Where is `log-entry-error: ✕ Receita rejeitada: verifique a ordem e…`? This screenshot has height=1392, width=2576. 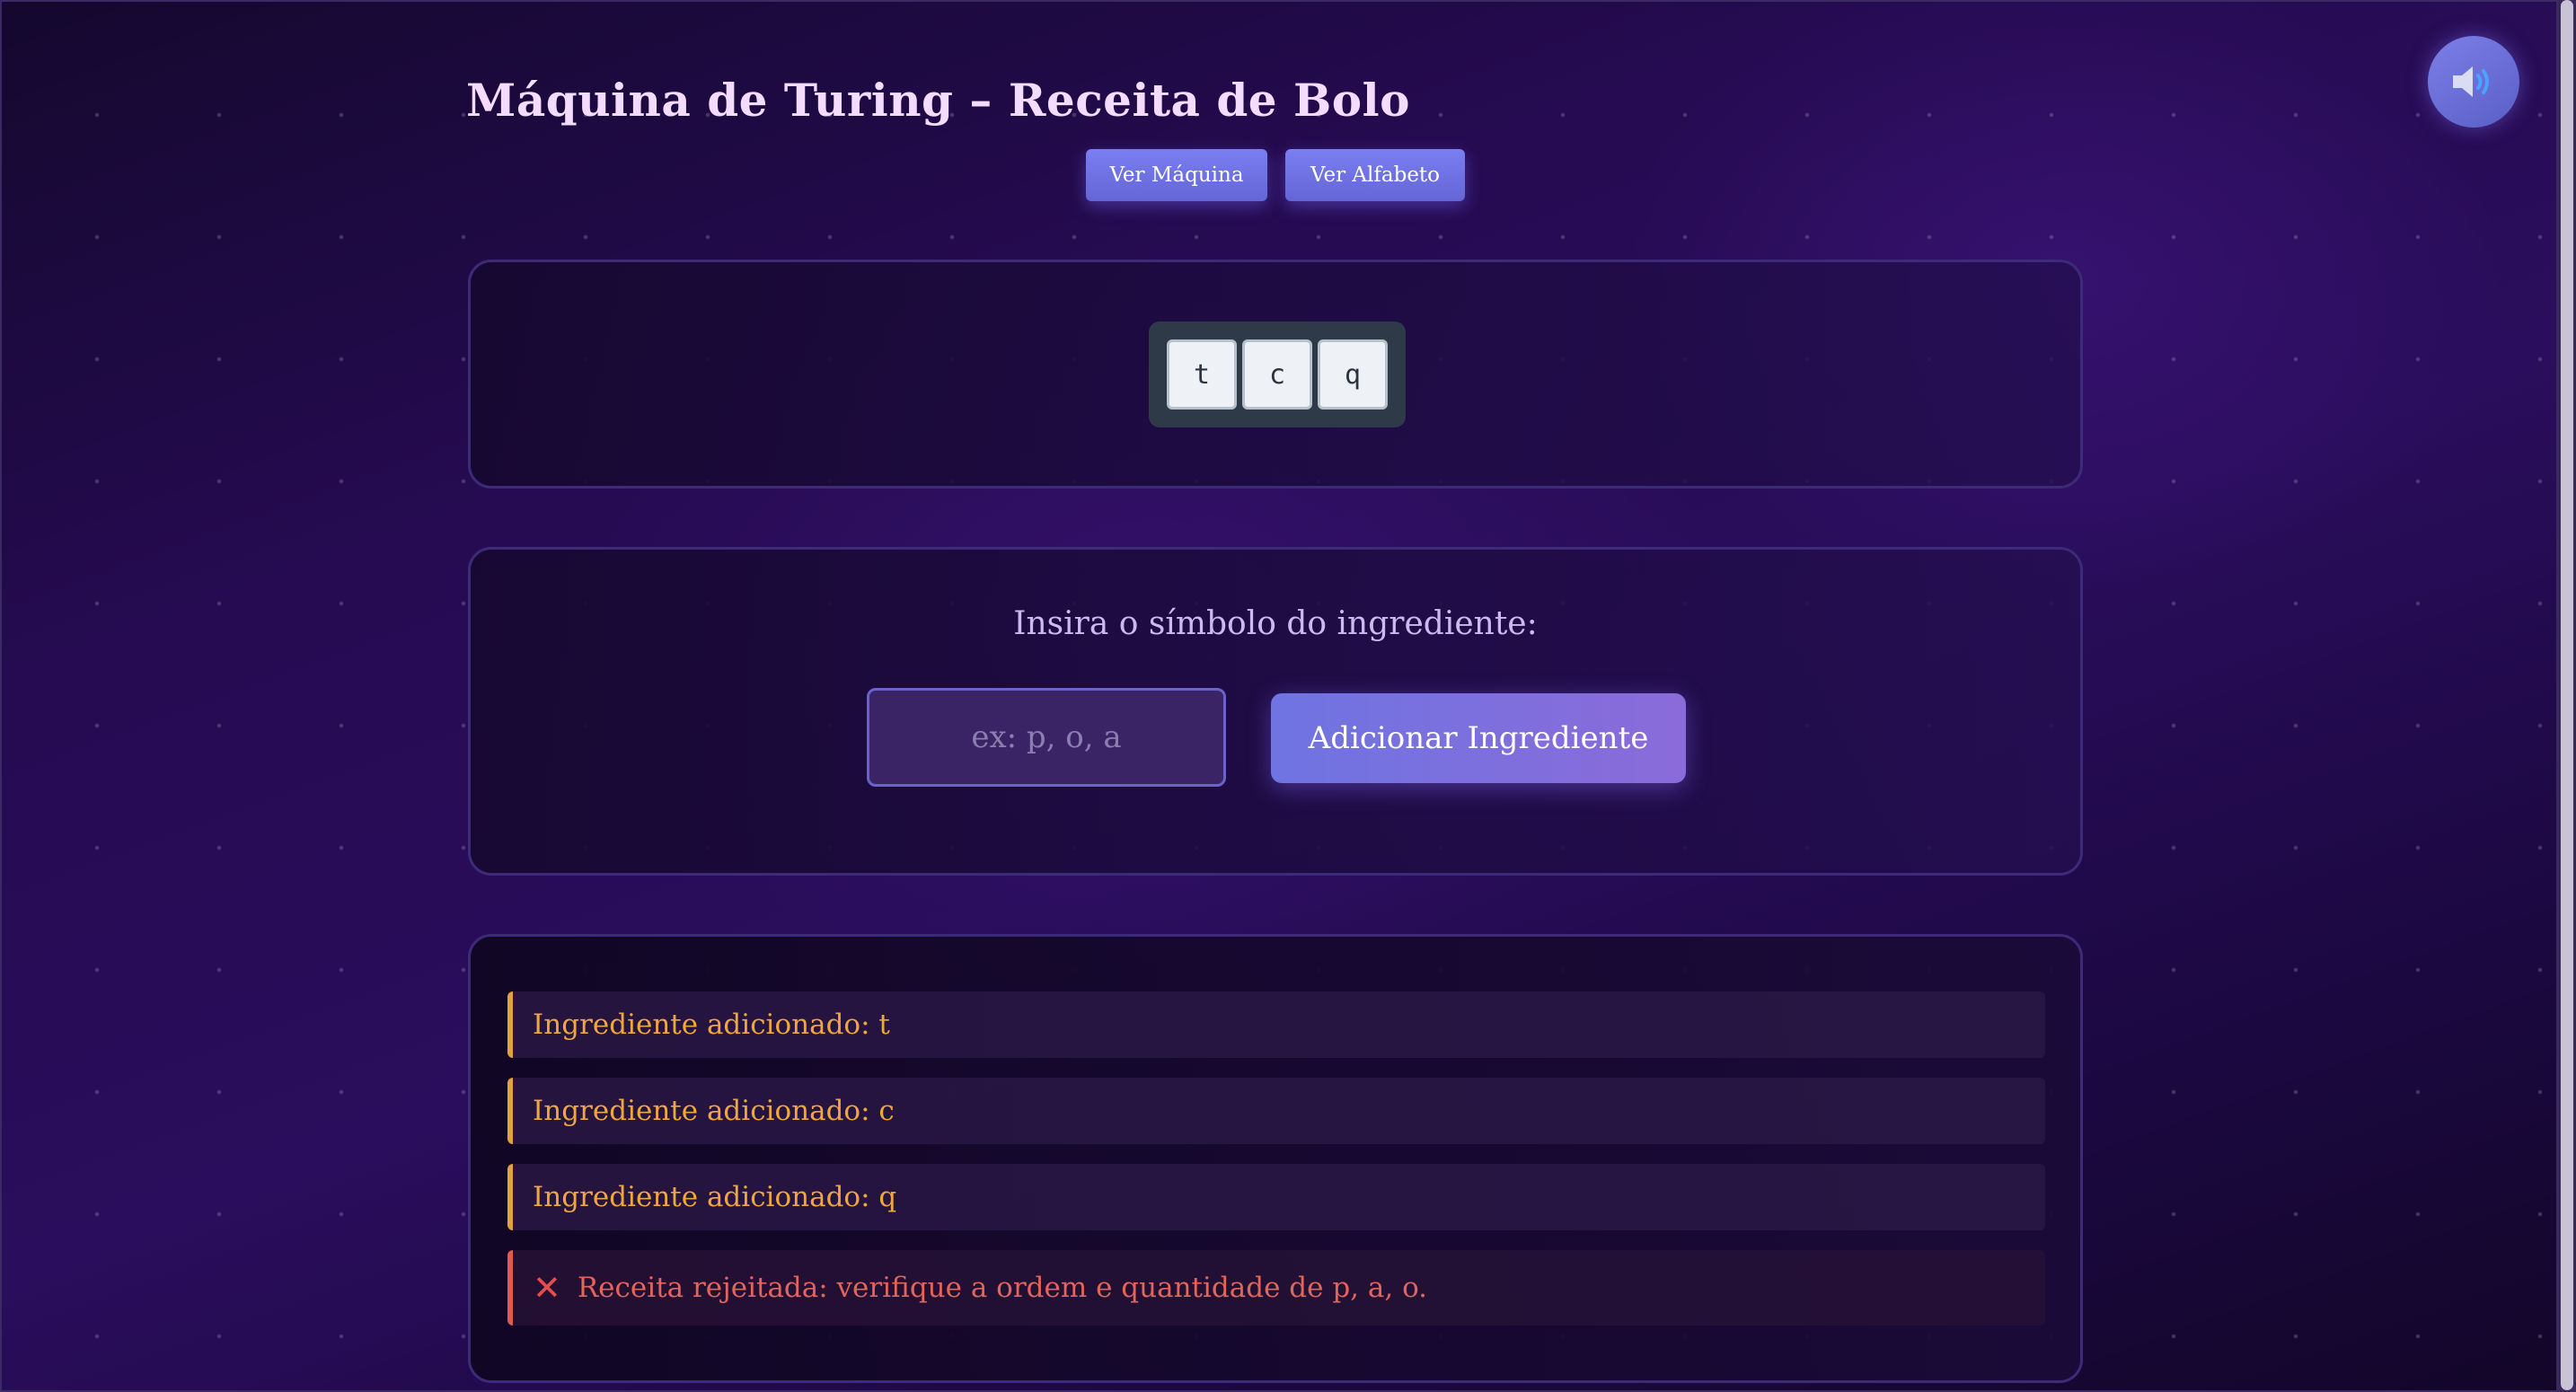
log-entry-error: ✕ Receita rejeitada: verifique a ordem e… is located at coordinates (1276, 1288).